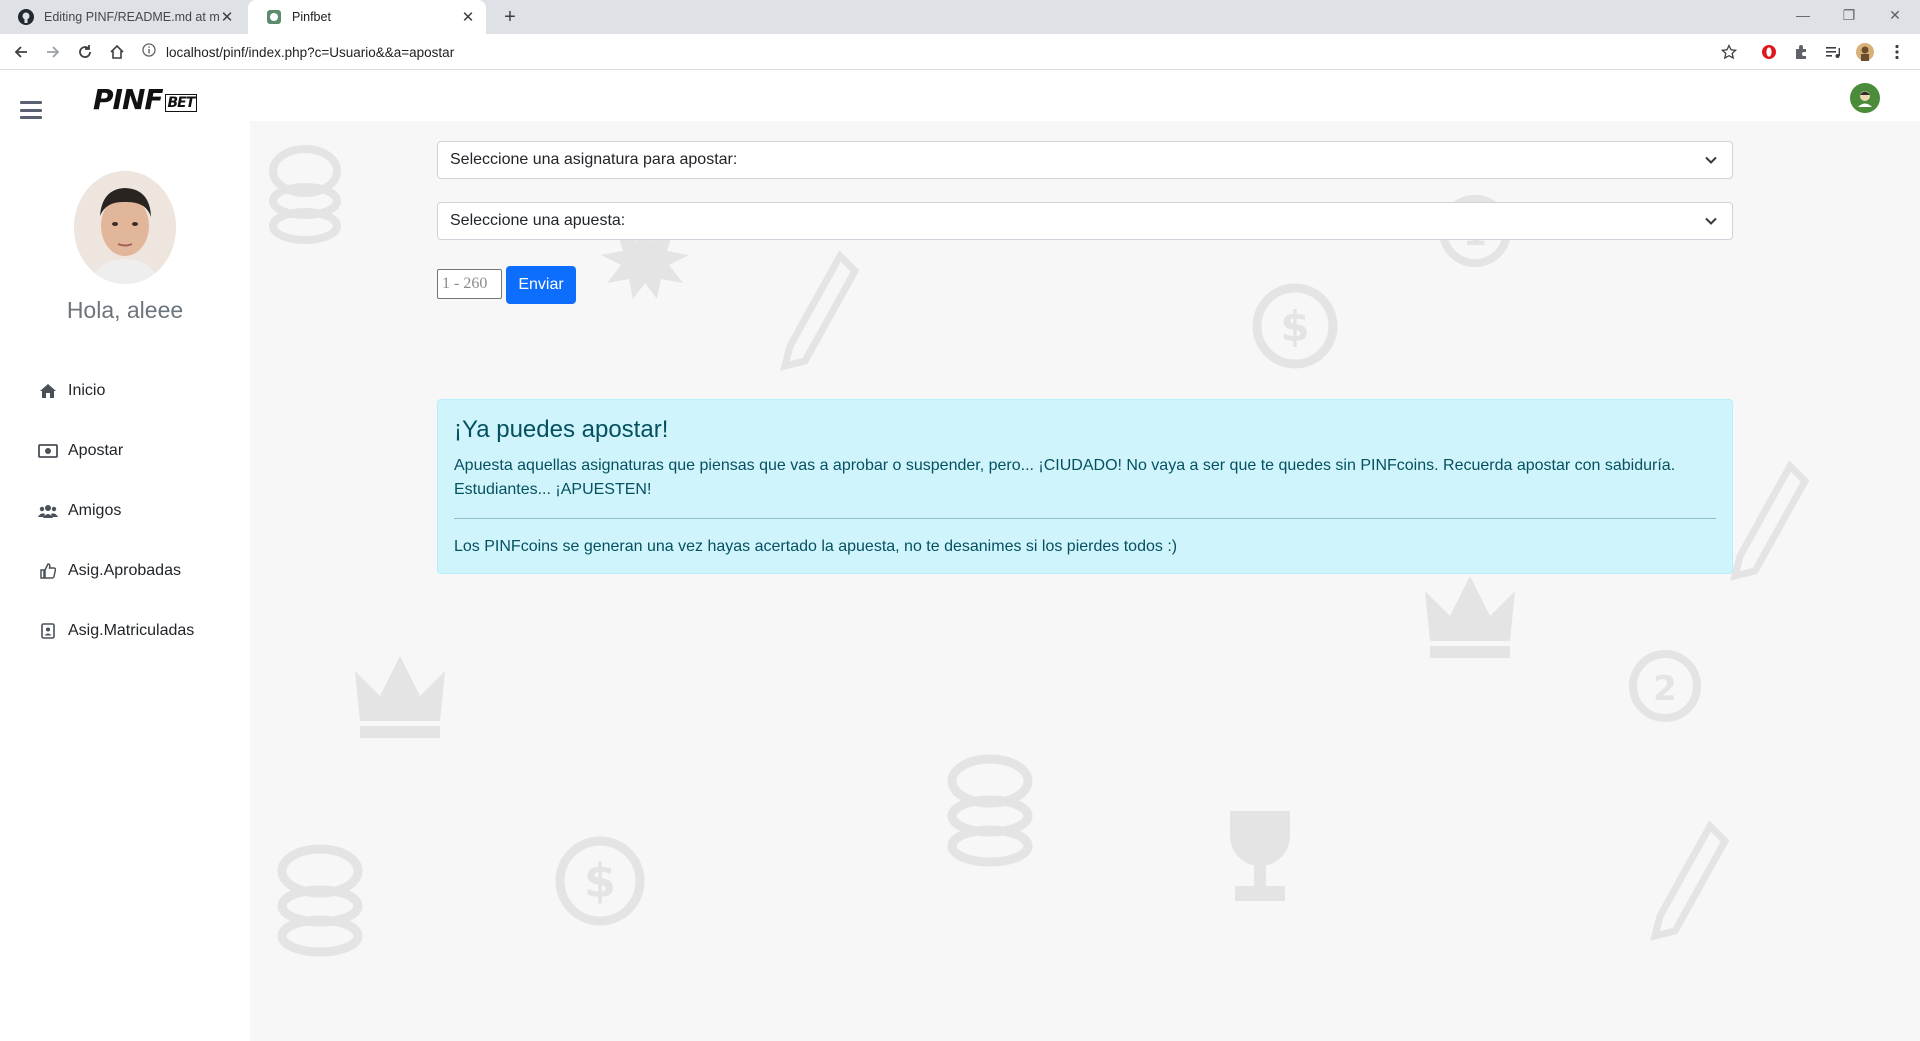 The image size is (1920, 1041). I want to click on reload-icon, so click(85, 52).